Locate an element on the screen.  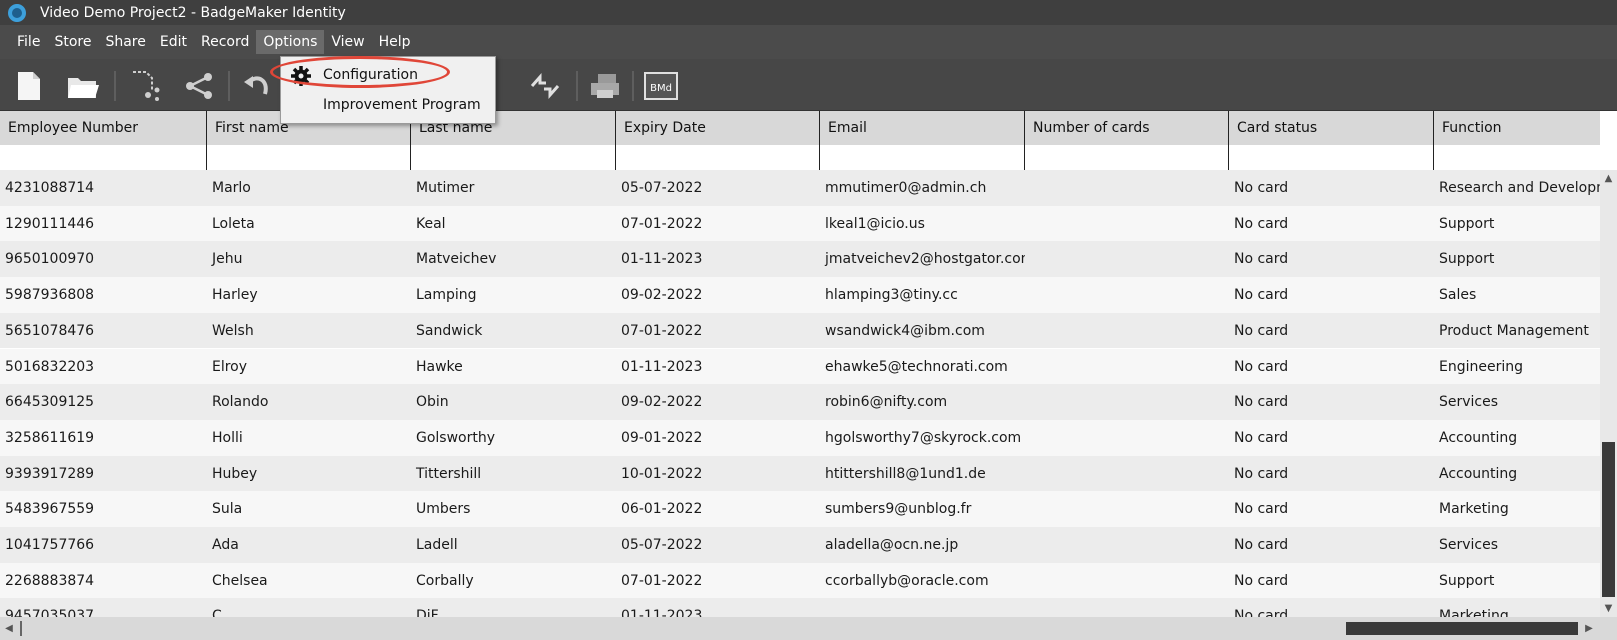
first-name-cell: Rolando is located at coordinates (240, 402).